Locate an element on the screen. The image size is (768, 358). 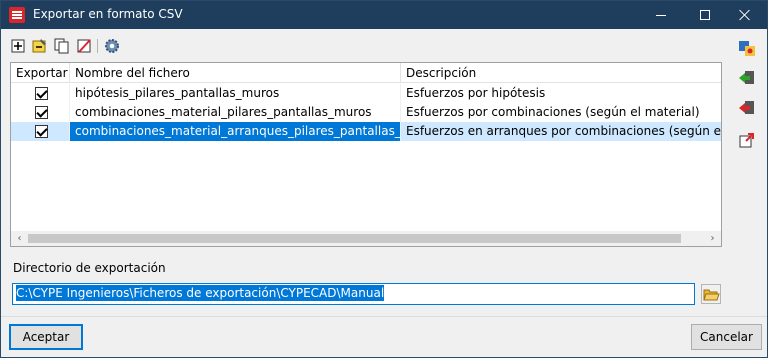
import-button is located at coordinates (747, 78).